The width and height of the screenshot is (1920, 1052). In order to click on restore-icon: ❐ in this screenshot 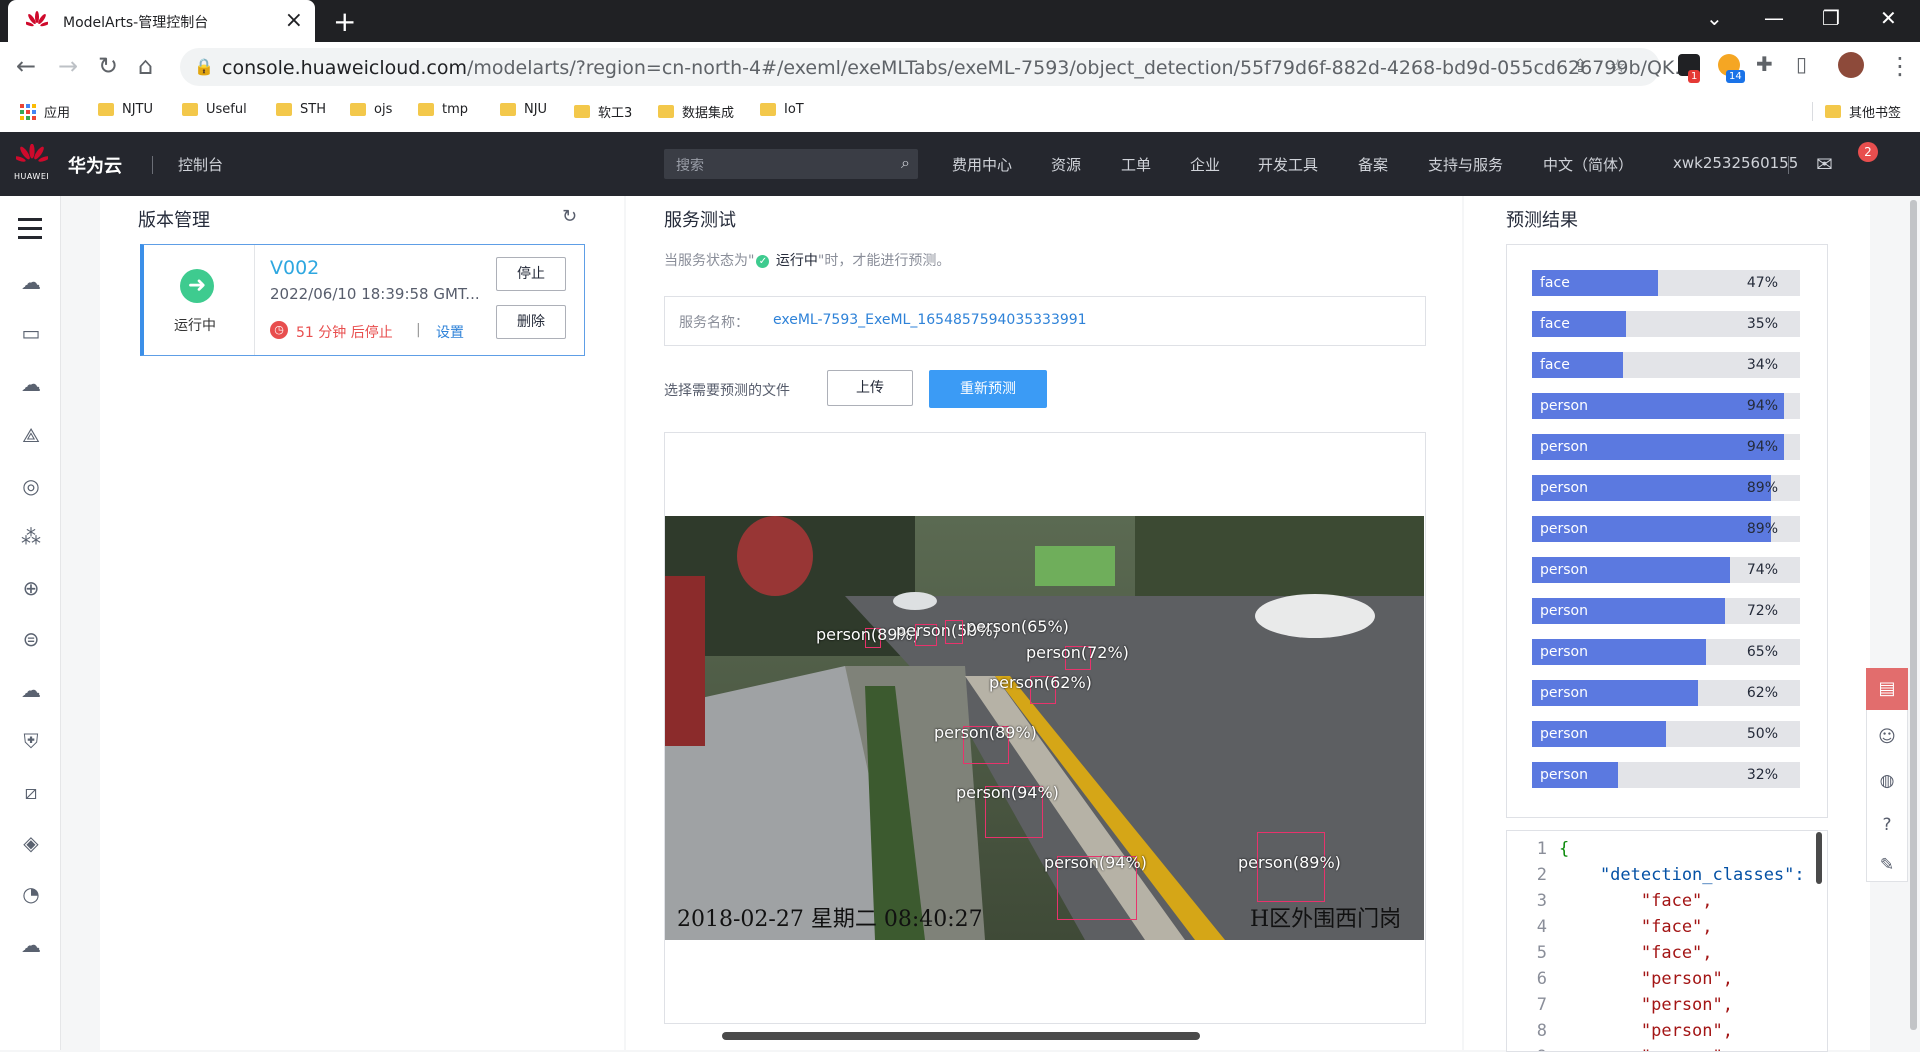, I will do `click(1831, 18)`.